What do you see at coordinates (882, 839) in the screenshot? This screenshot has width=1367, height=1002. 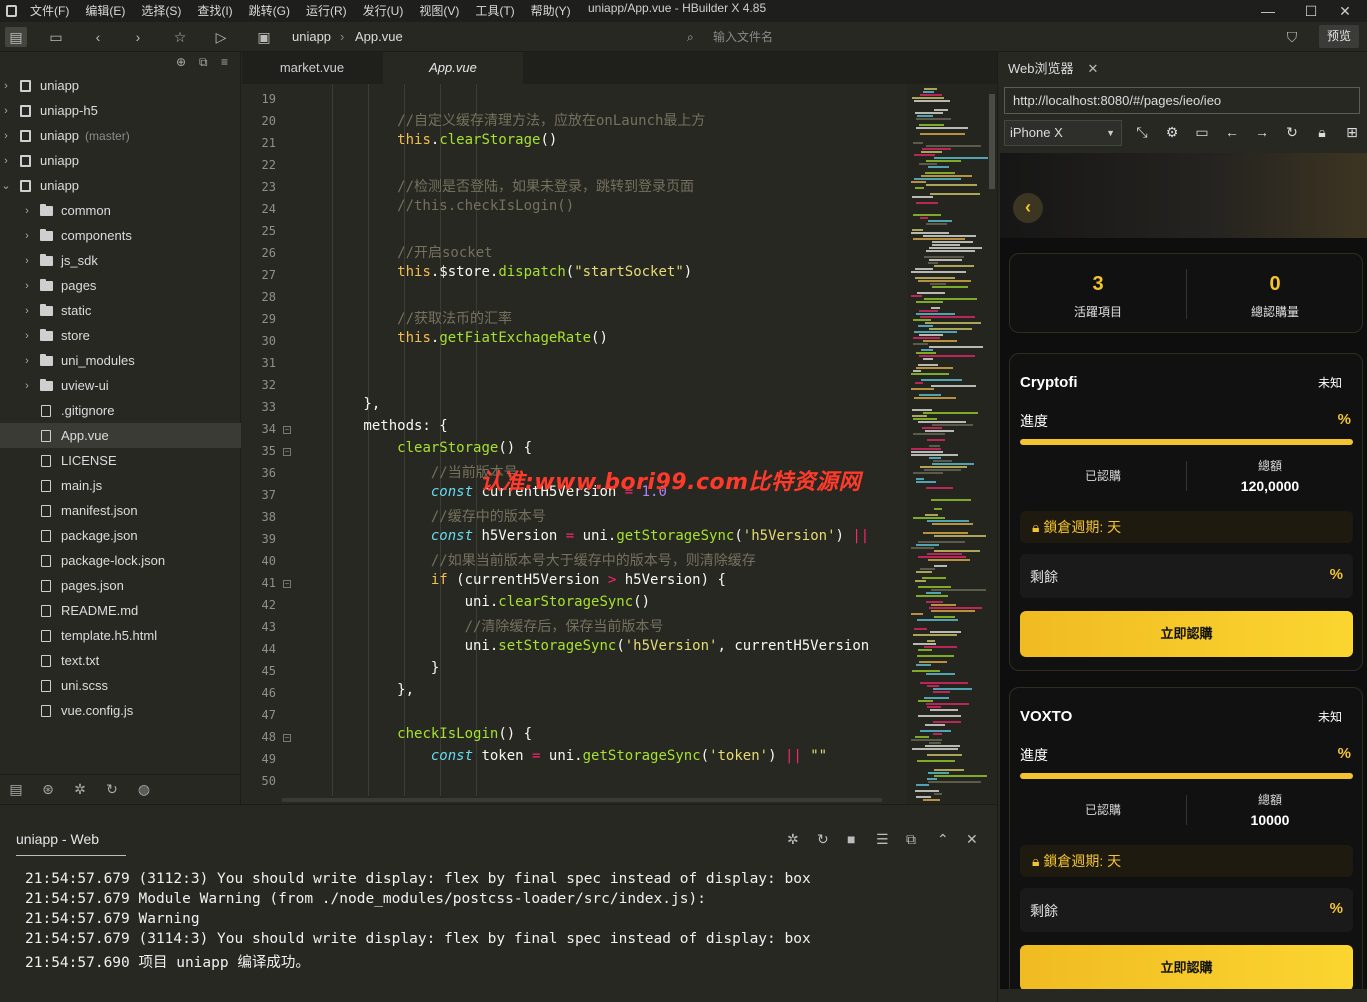 I see `clear-console-icon: ☰` at bounding box center [882, 839].